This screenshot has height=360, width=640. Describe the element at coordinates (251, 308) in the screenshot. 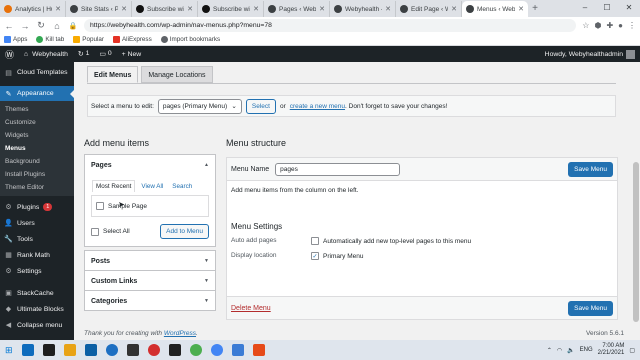

I see `delete-menu-link: Delete Menu` at that location.